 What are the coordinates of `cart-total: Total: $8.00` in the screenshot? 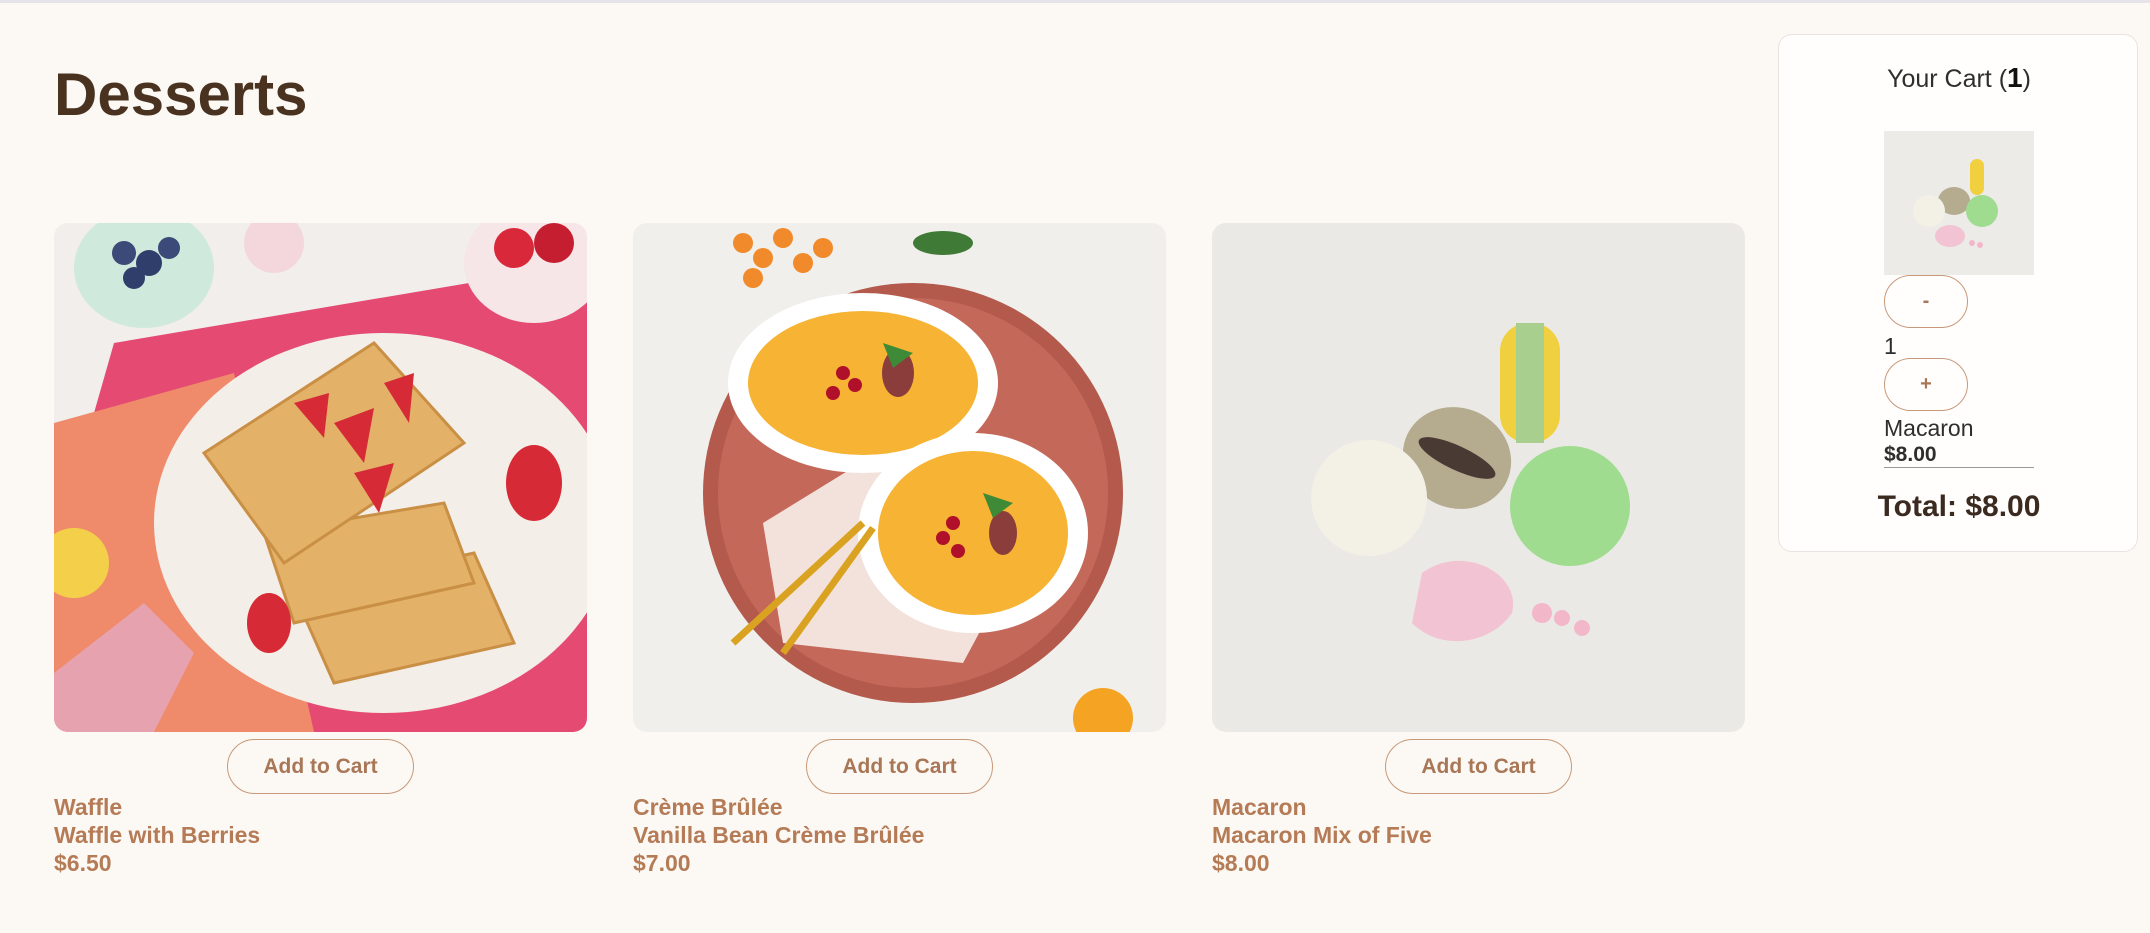 It's located at (1959, 506).